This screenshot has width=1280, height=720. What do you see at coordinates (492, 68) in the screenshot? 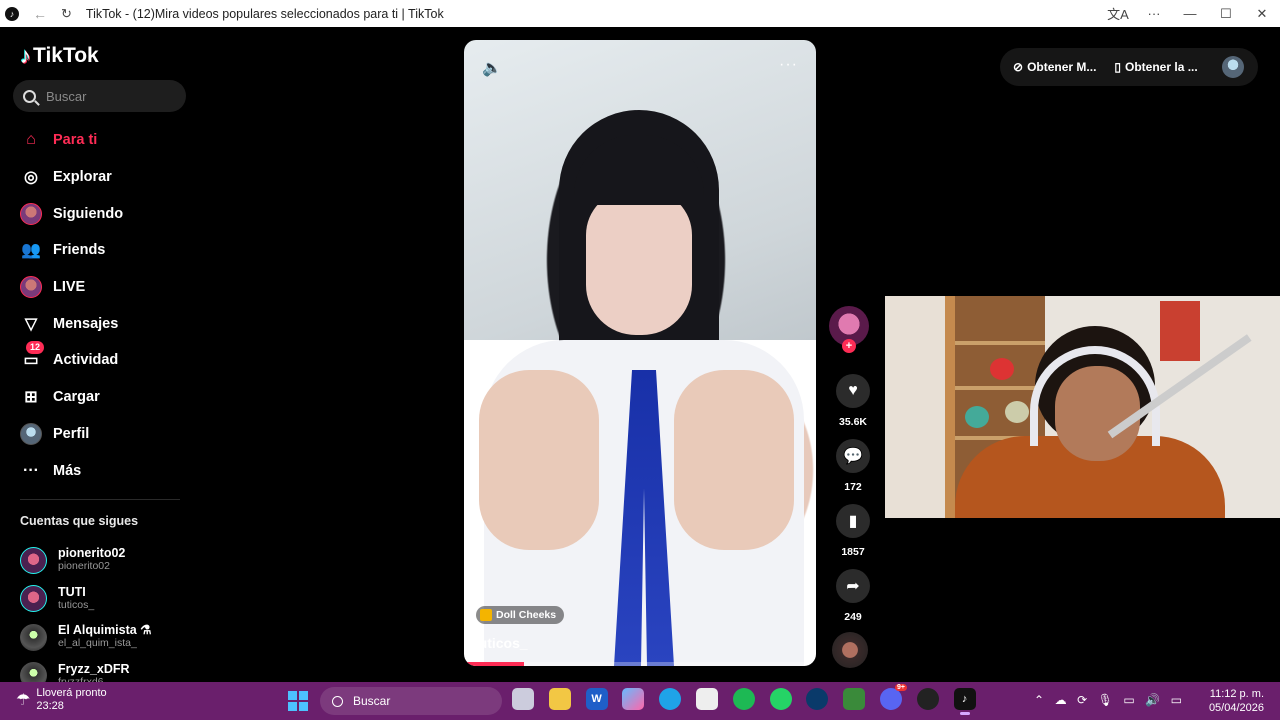
I see `volume-icon: 🔈` at bounding box center [492, 68].